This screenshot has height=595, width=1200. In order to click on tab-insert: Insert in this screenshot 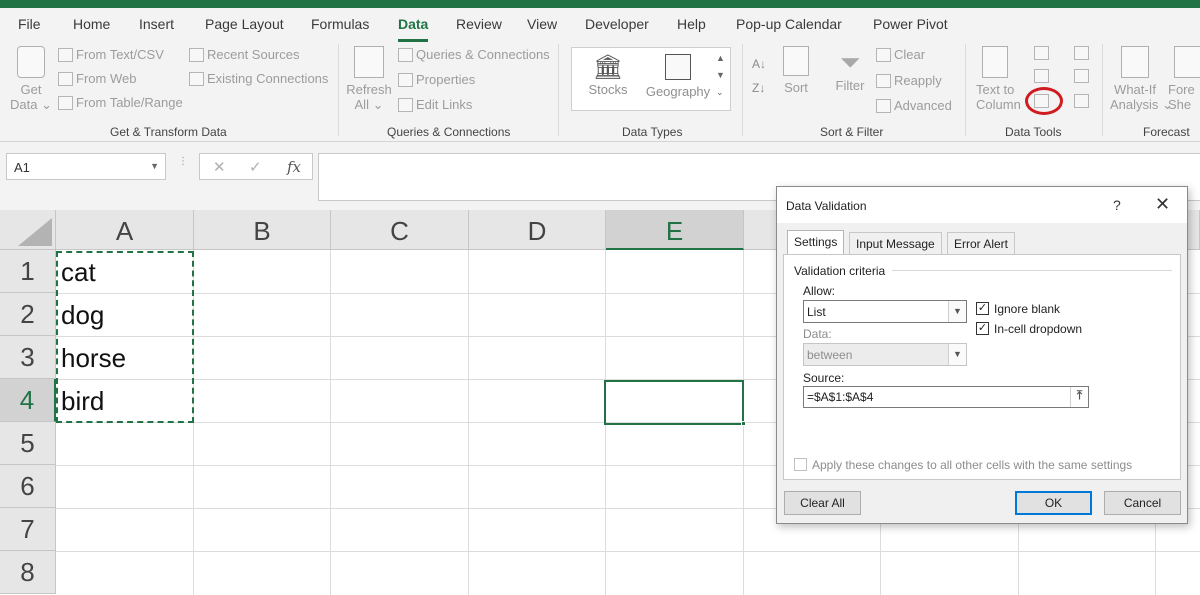, I will do `click(156, 24)`.